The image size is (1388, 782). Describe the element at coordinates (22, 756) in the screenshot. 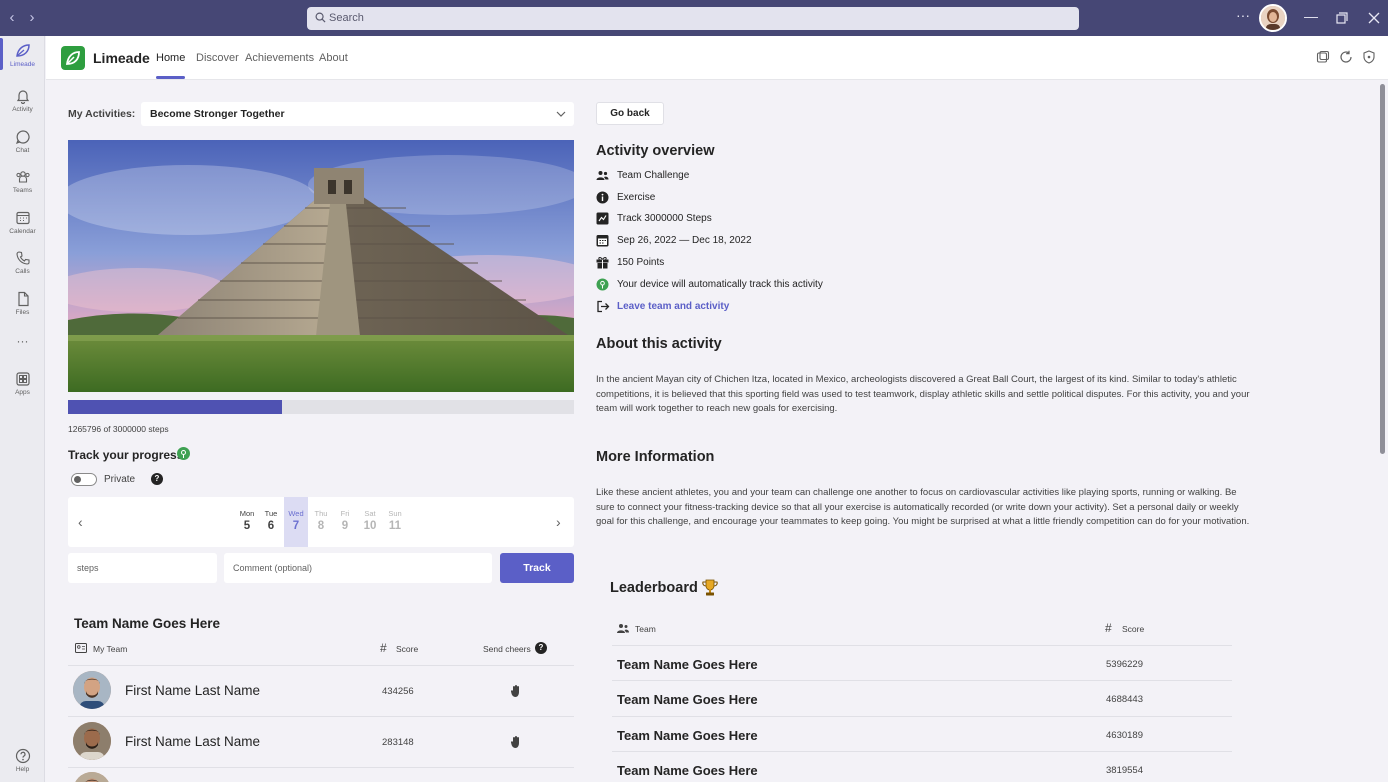

I see `help-icon` at that location.